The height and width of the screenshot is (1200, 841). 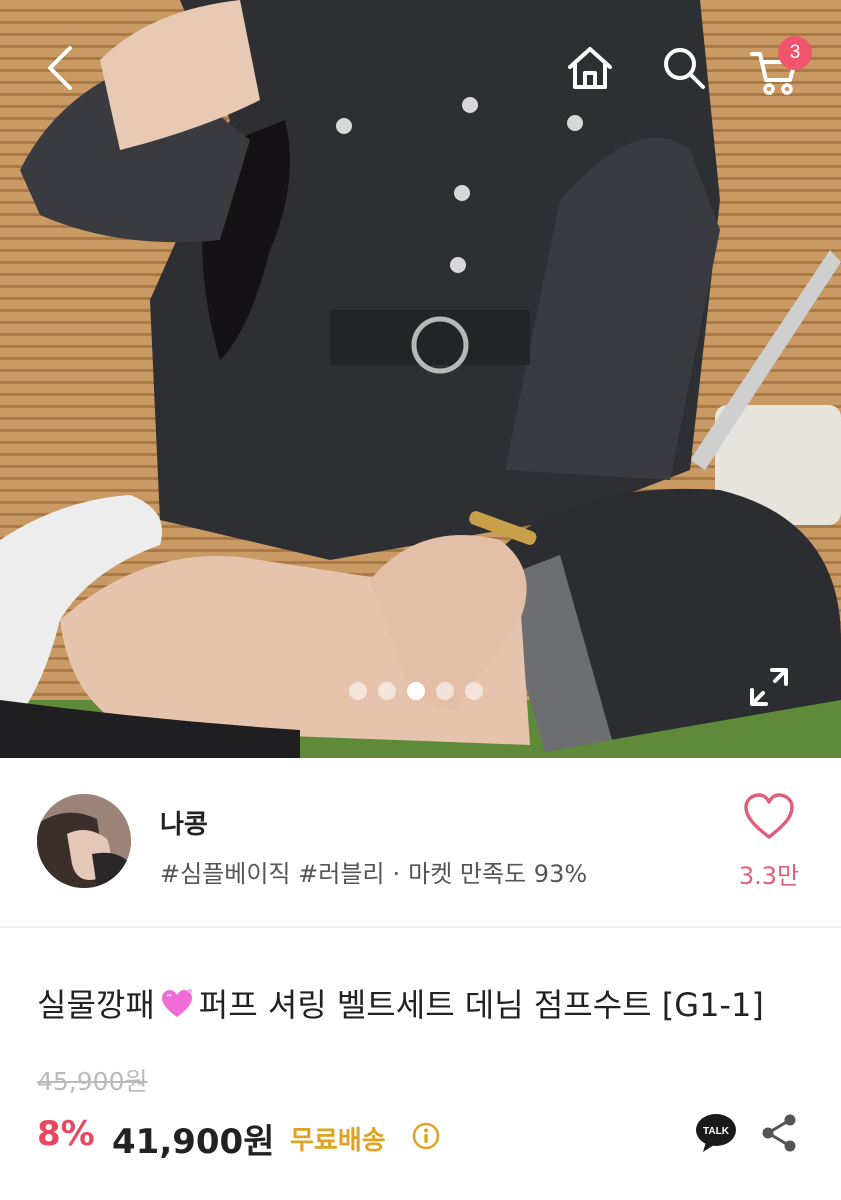 I want to click on talk-label: TALK, so click(x=716, y=1131).